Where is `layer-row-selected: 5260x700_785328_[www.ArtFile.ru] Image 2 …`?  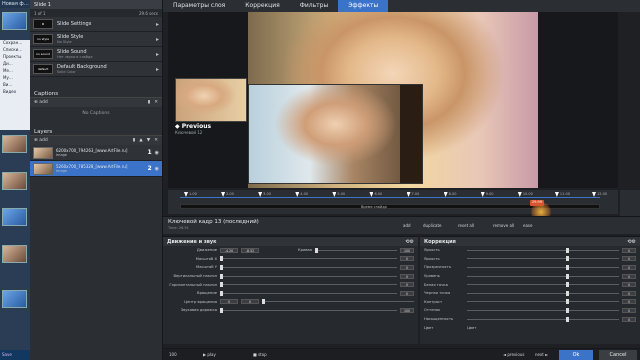
layer-row-selected: 5260x700_785328_[www.ArtFile.ru] Image 2 … is located at coordinates (96, 169).